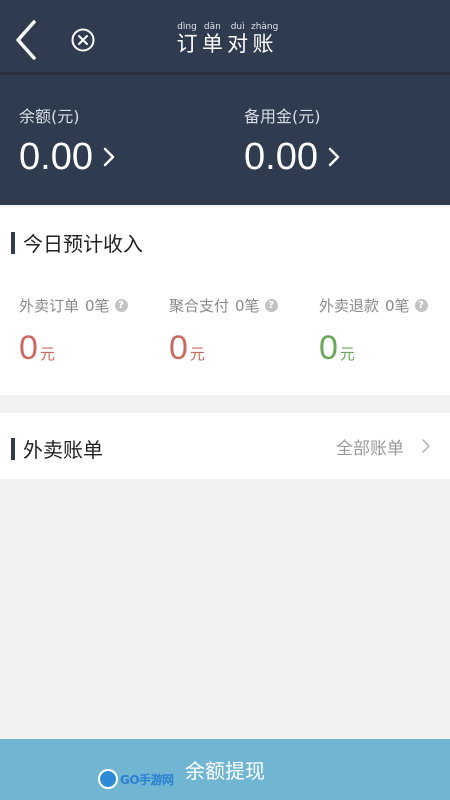  I want to click on page-title: dìng dān duì zhàng 订 单 对 账, so click(225, 39).